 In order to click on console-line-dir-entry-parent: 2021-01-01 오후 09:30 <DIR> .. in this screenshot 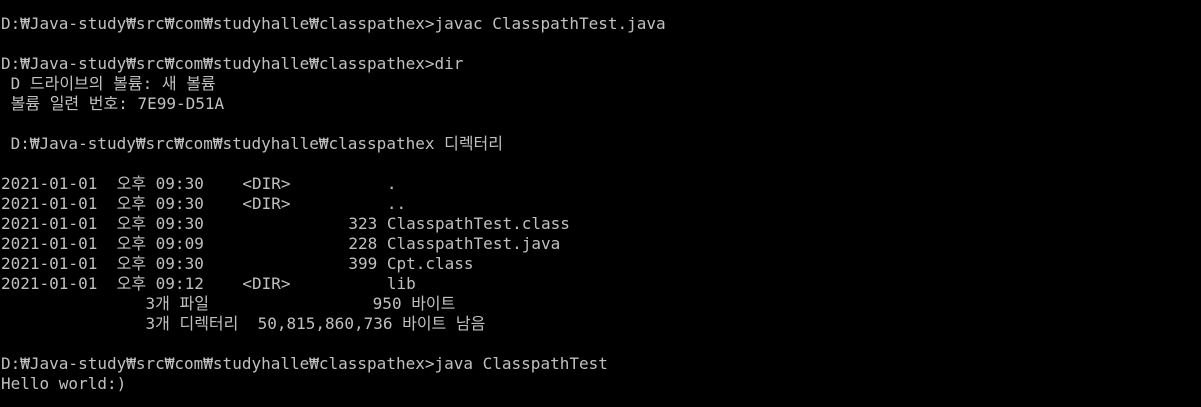, I will do `click(204, 203)`.